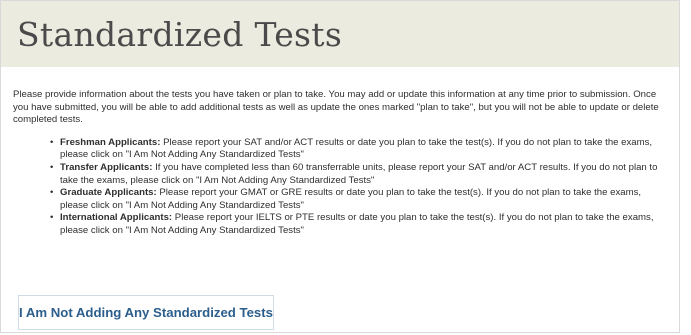  What do you see at coordinates (110, 142) in the screenshot?
I see `bullet-label: Freshman Applicants:` at bounding box center [110, 142].